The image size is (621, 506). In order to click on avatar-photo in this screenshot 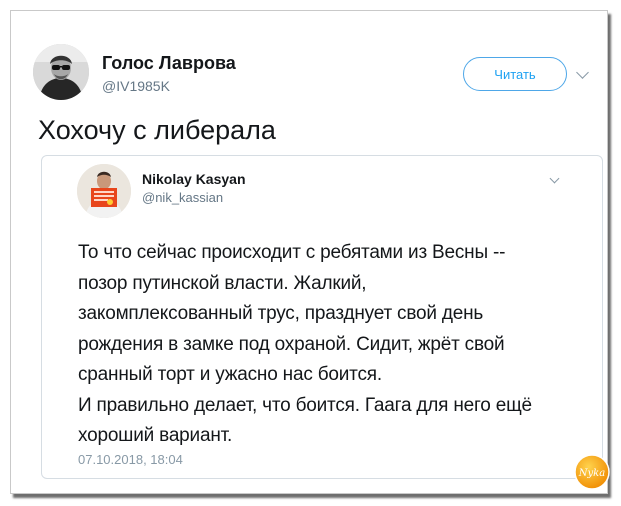, I will do `click(61, 72)`.